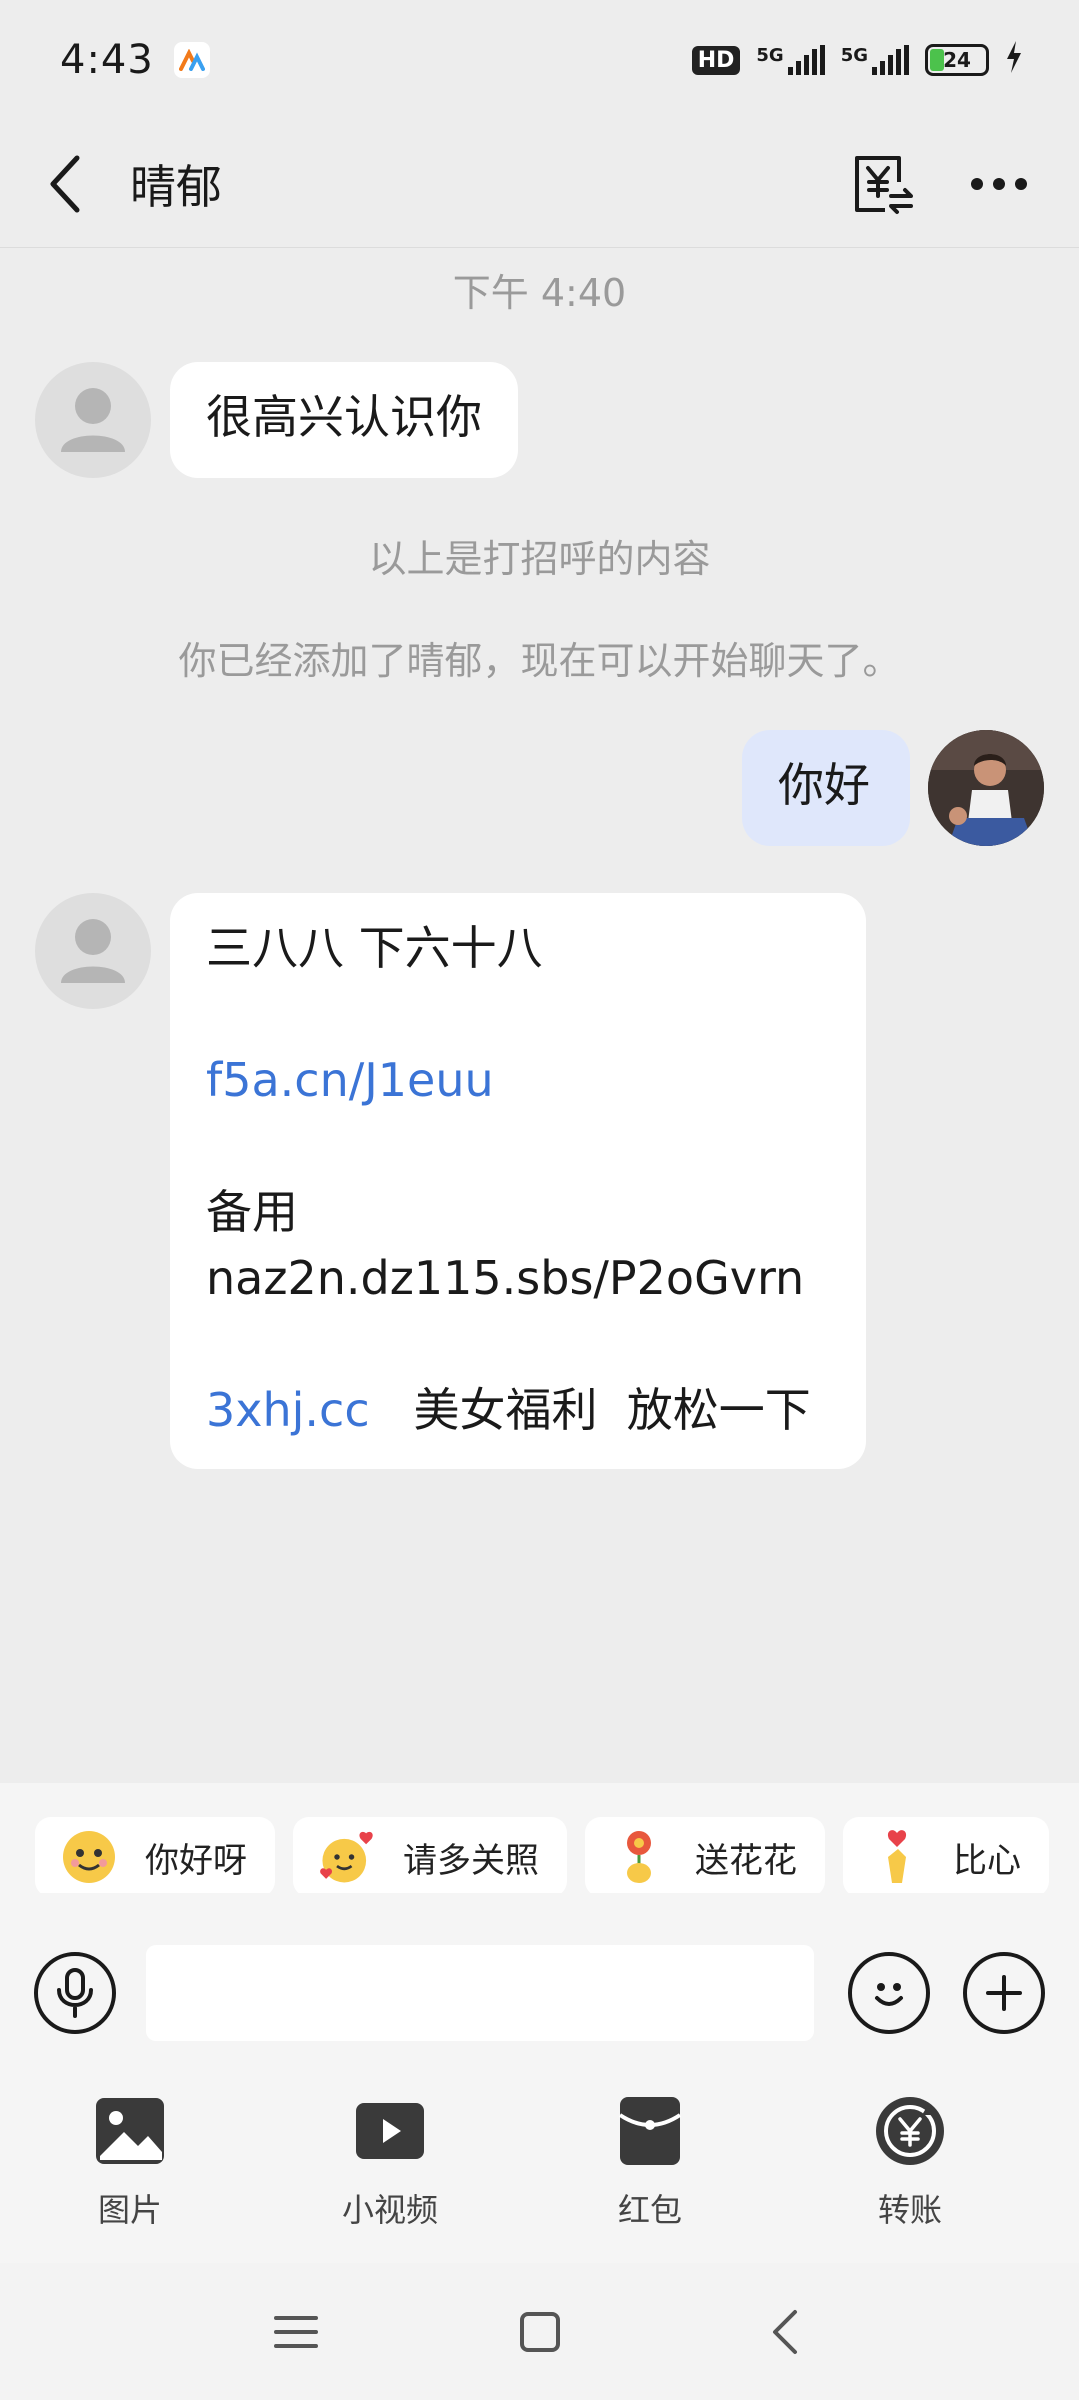 This screenshot has height=2400, width=1079. I want to click on emoji-button, so click(889, 1993).